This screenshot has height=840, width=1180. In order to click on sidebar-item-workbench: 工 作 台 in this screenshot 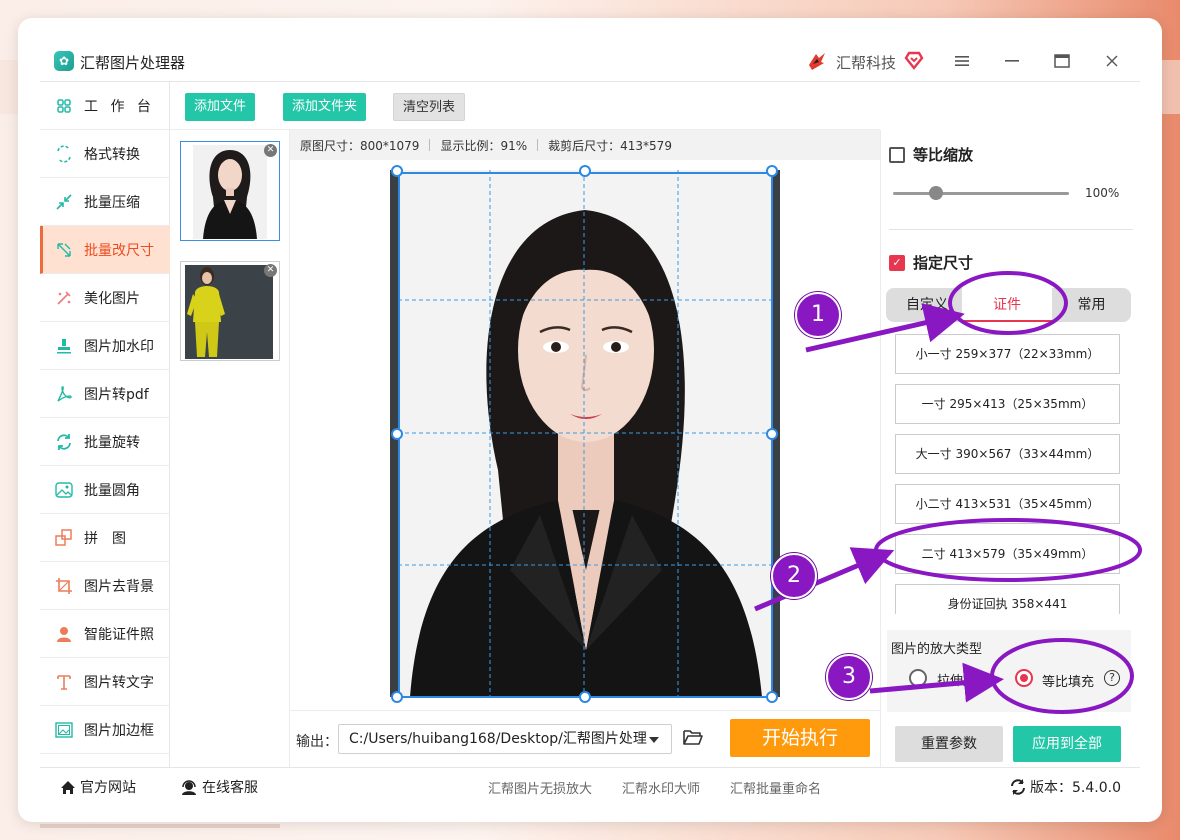, I will do `click(105, 106)`.